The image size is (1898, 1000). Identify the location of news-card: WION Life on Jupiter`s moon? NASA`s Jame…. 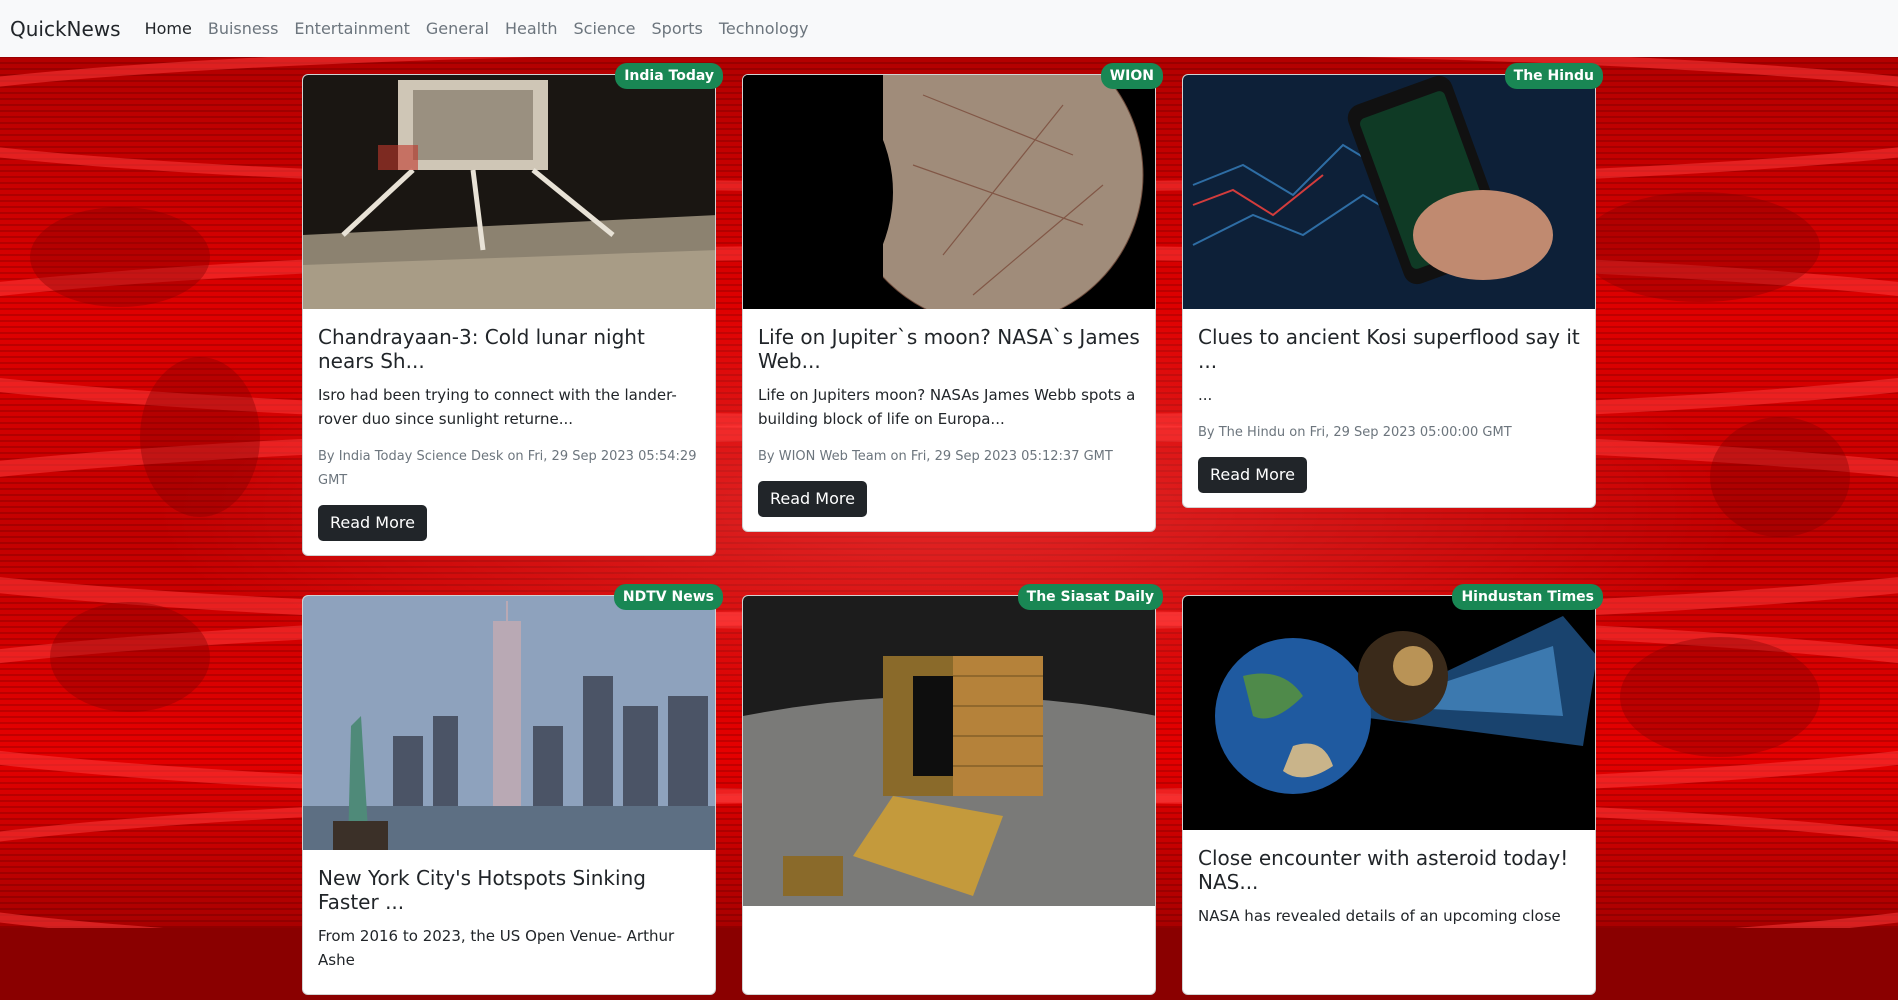
(952, 297).